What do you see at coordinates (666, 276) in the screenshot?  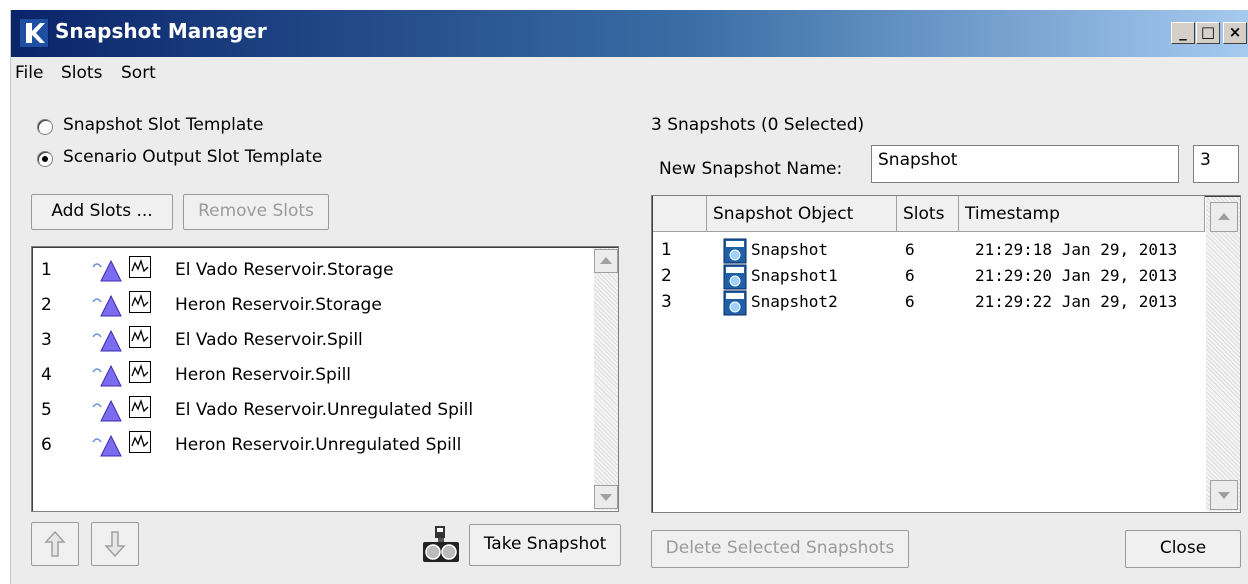 I see `row-index: 2` at bounding box center [666, 276].